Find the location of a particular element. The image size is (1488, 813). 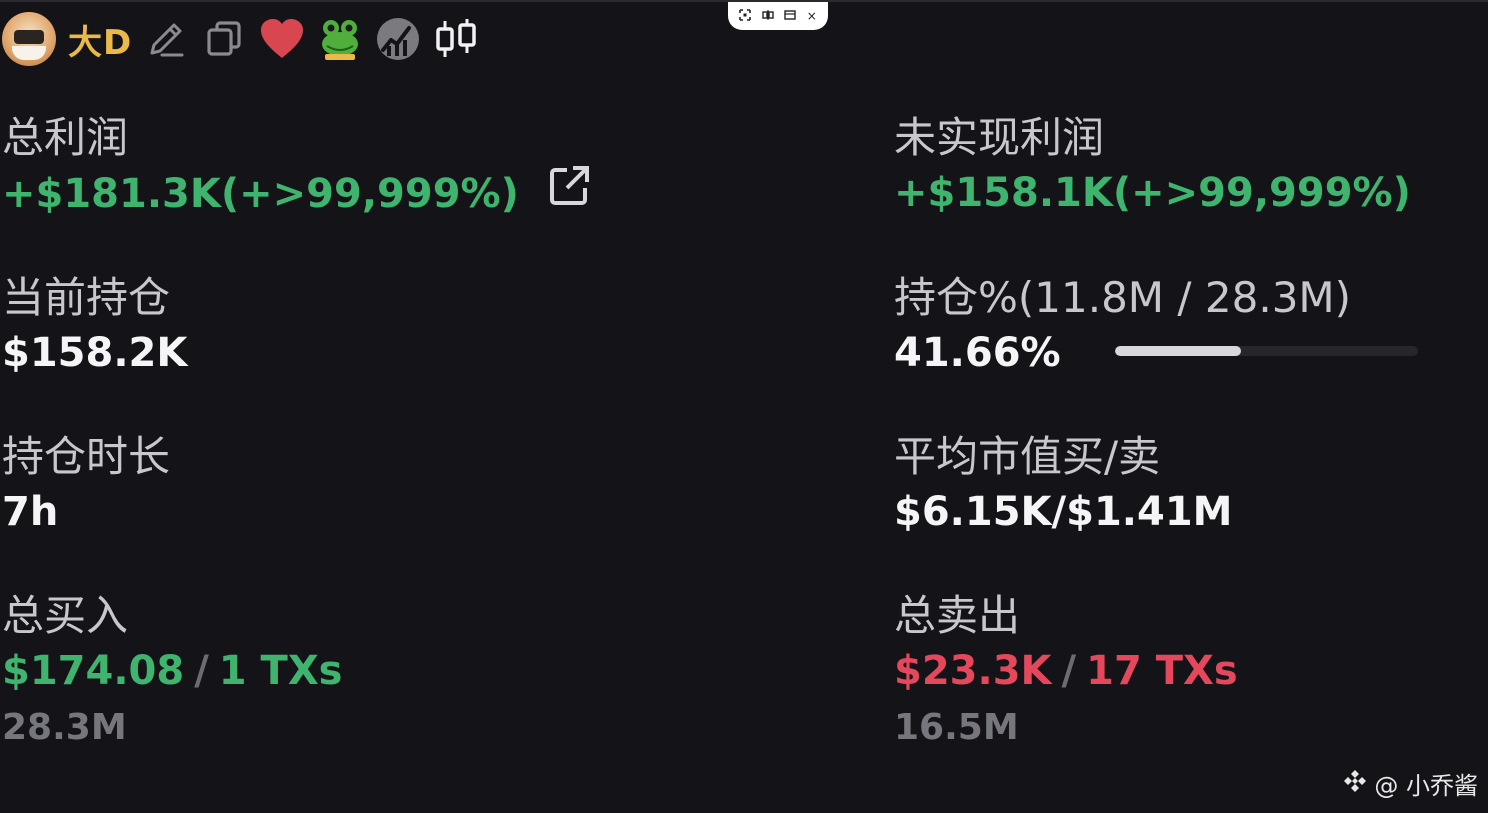

watermark: @ 小乔酱 is located at coordinates (1410, 783).